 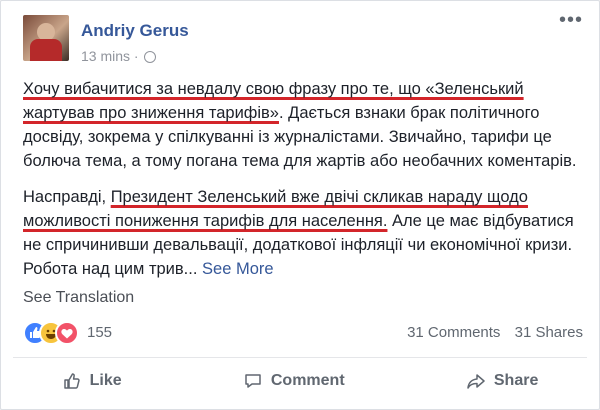 What do you see at coordinates (476, 381) in the screenshot?
I see `share-arrow-icon` at bounding box center [476, 381].